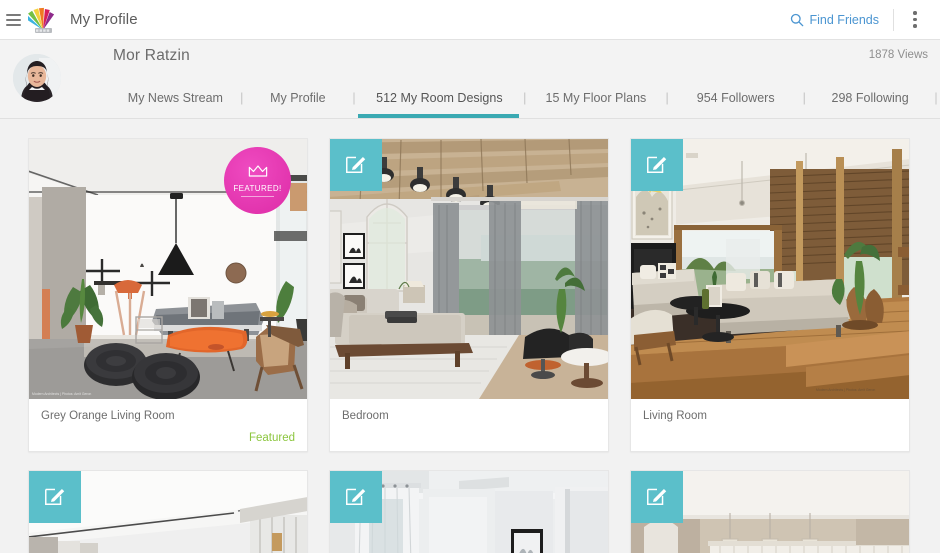  What do you see at coordinates (770, 425) in the screenshot?
I see `design-card-meta: Living Room` at bounding box center [770, 425].